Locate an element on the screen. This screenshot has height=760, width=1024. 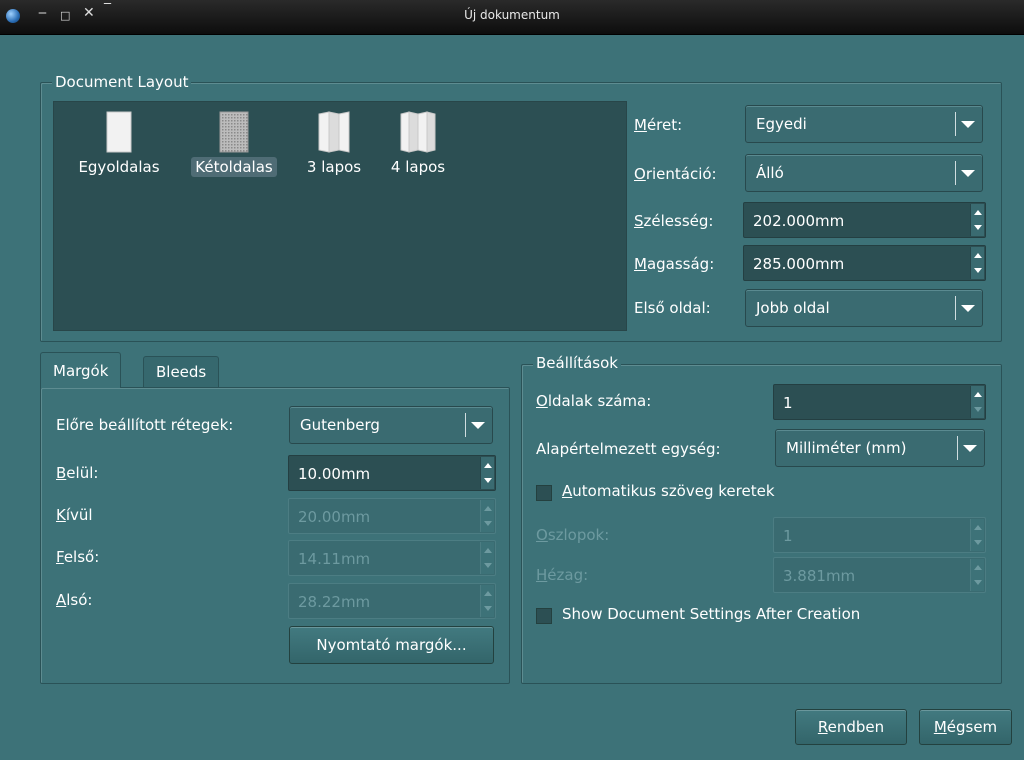
inside-margin-value: 10.00mm is located at coordinates (334, 474).